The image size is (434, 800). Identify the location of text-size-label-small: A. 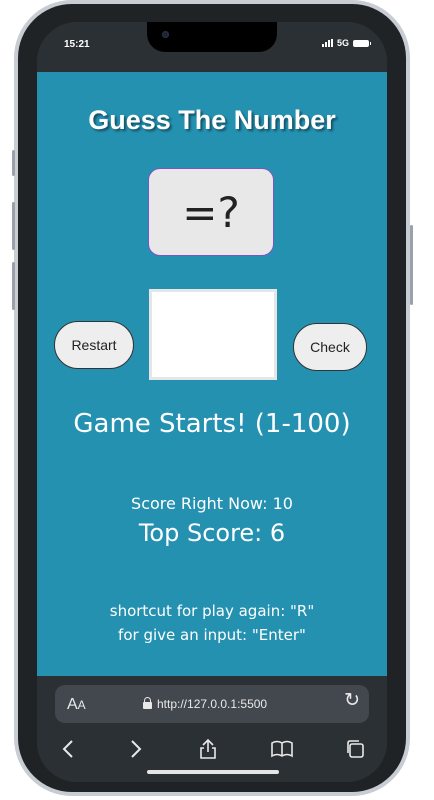
(81, 705).